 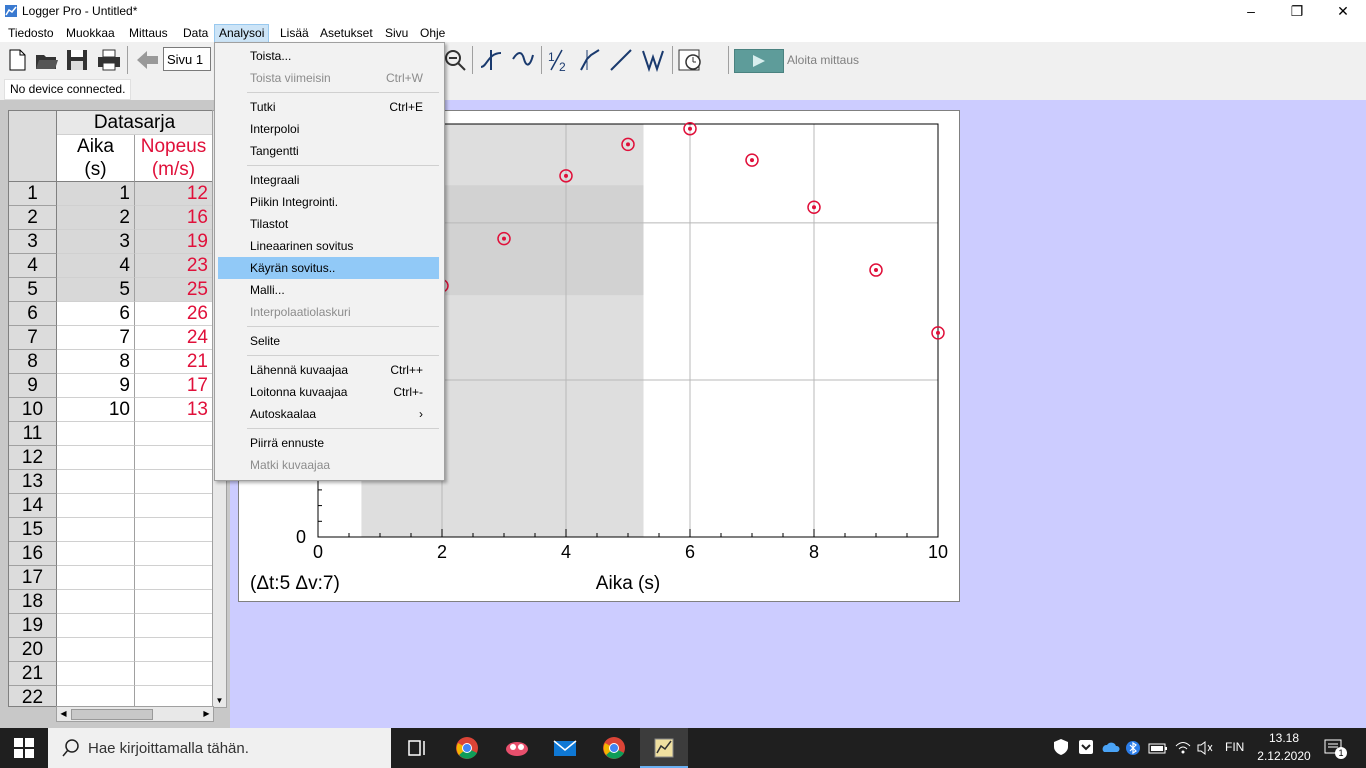 I want to click on cell-aika: 2, so click(x=96, y=218).